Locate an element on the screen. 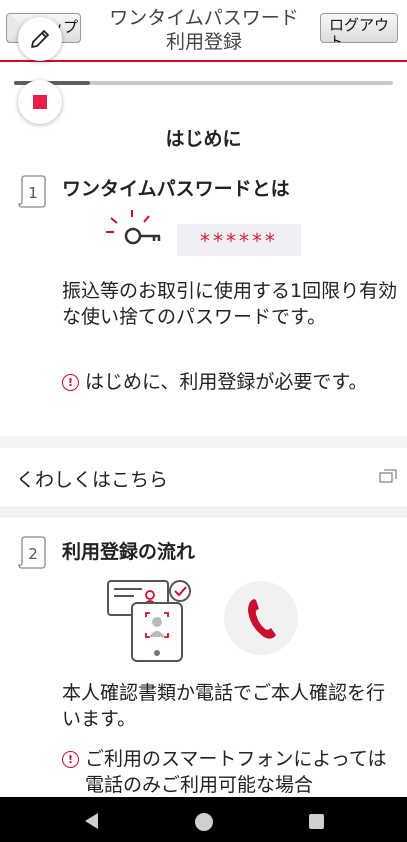 Image resolution: width=407 pixels, height=842 pixels. stop-fab is located at coordinates (40, 102).